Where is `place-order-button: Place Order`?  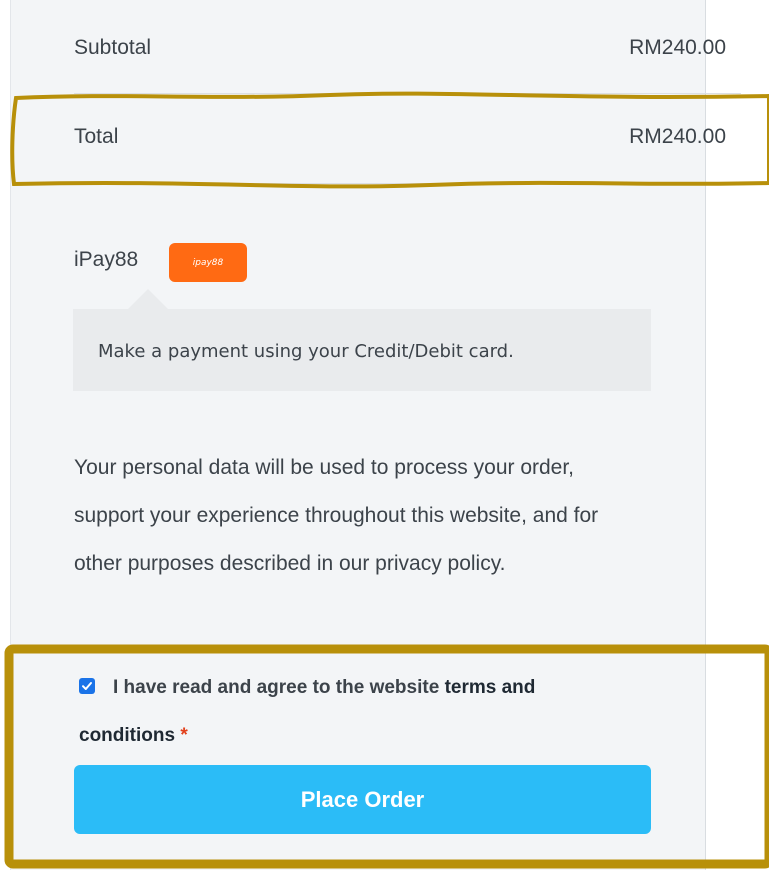
place-order-button: Place Order is located at coordinates (362, 799).